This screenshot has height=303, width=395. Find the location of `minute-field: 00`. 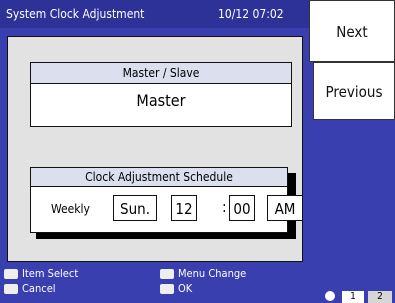

minute-field: 00 is located at coordinates (242, 208).